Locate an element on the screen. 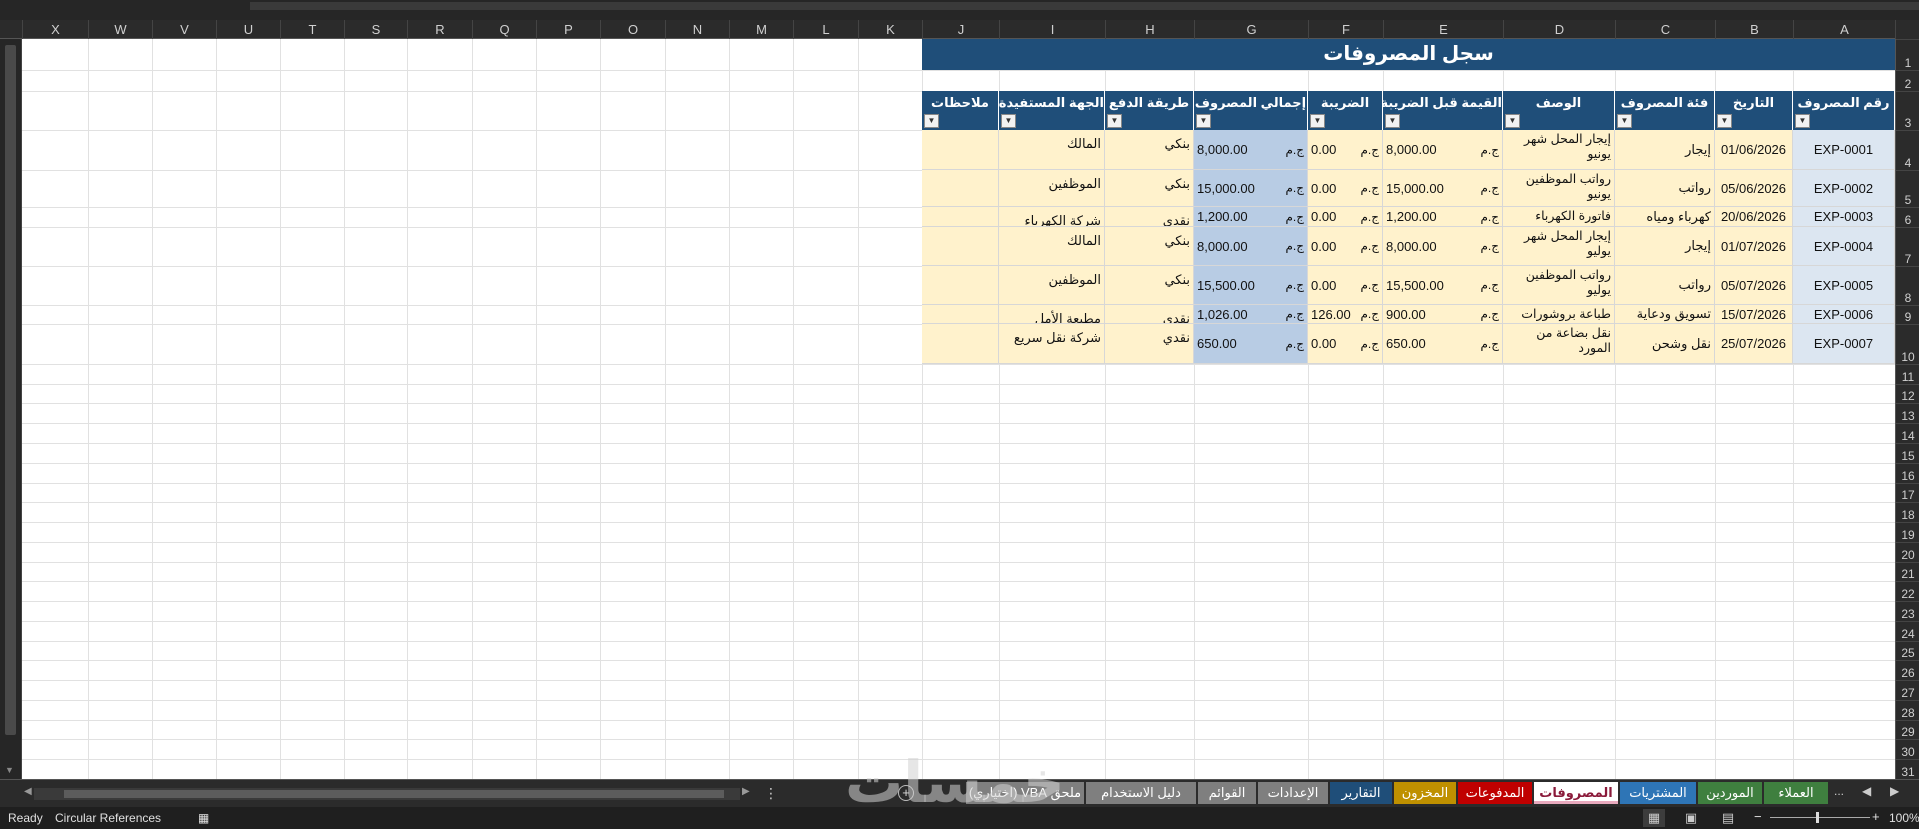  row-header-8: 8 is located at coordinates (1907, 285).